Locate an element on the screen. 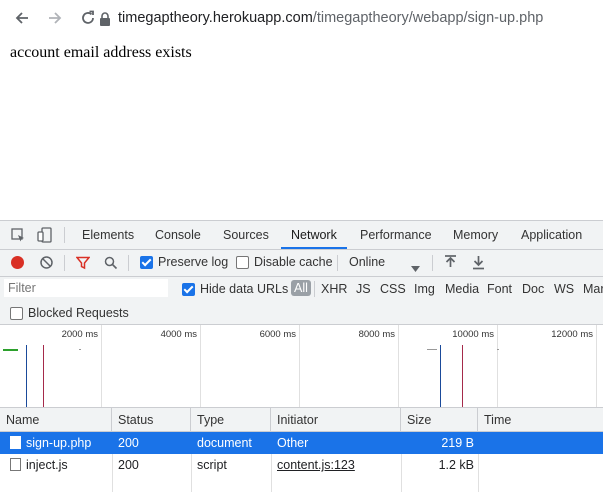 The width and height of the screenshot is (603, 492). clear-icon is located at coordinates (46, 265).